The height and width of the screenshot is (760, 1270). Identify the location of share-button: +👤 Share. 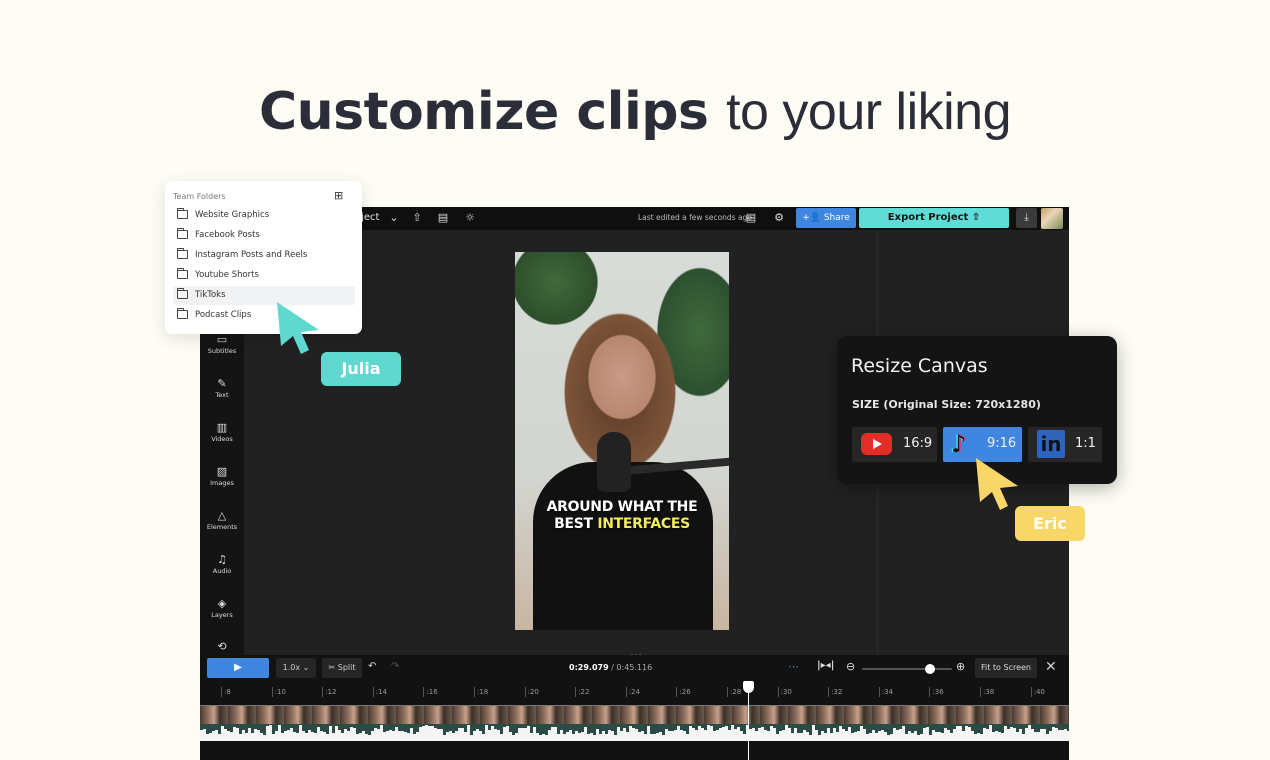
(826, 218).